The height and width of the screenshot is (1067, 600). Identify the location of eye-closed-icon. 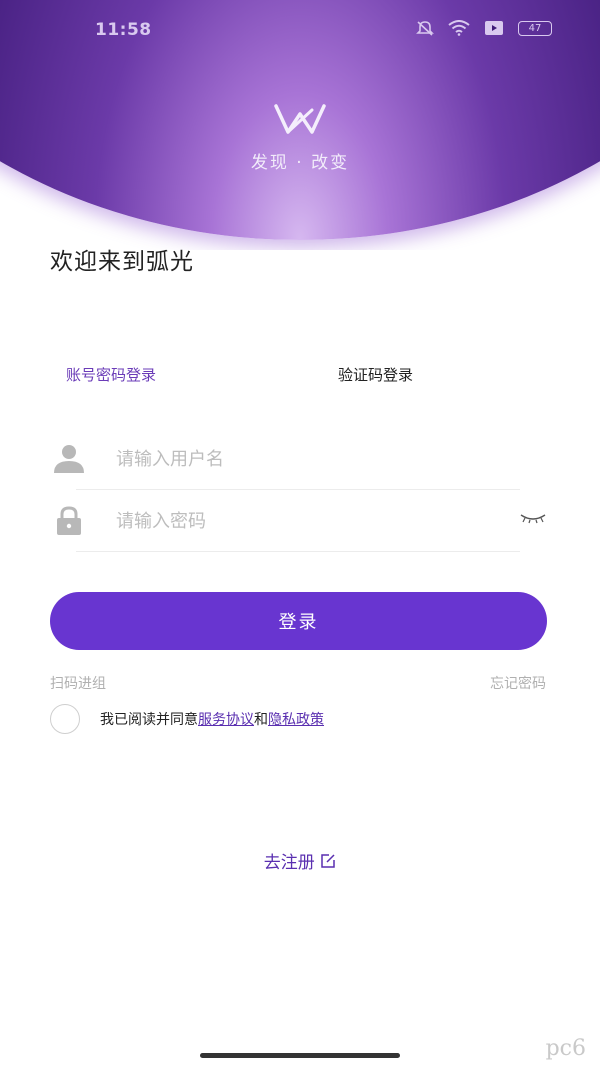
(533, 518).